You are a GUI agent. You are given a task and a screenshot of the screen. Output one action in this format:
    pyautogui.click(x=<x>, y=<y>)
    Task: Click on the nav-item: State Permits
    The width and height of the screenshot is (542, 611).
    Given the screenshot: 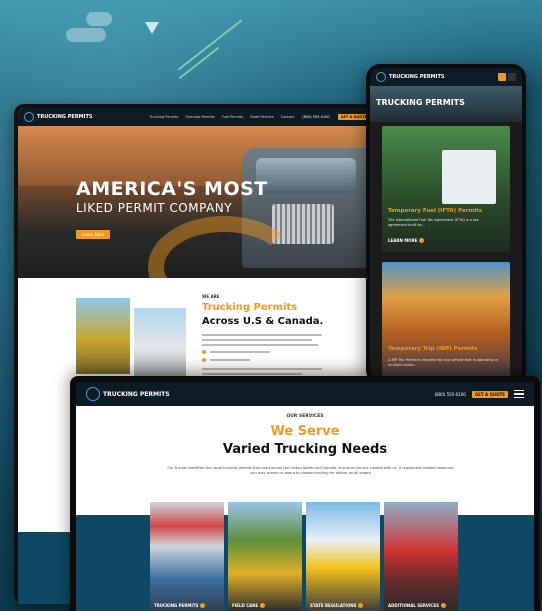 What is the action you would take?
    pyautogui.click(x=261, y=117)
    